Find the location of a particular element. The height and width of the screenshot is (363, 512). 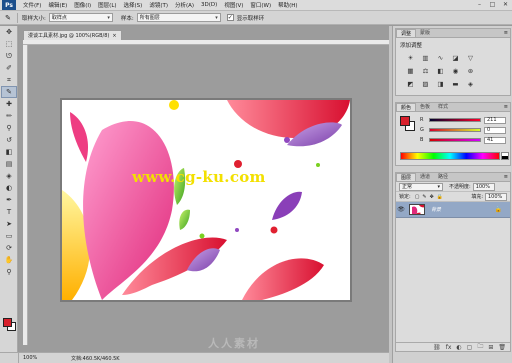

purple-left-petal is located at coordinates (287, 205).